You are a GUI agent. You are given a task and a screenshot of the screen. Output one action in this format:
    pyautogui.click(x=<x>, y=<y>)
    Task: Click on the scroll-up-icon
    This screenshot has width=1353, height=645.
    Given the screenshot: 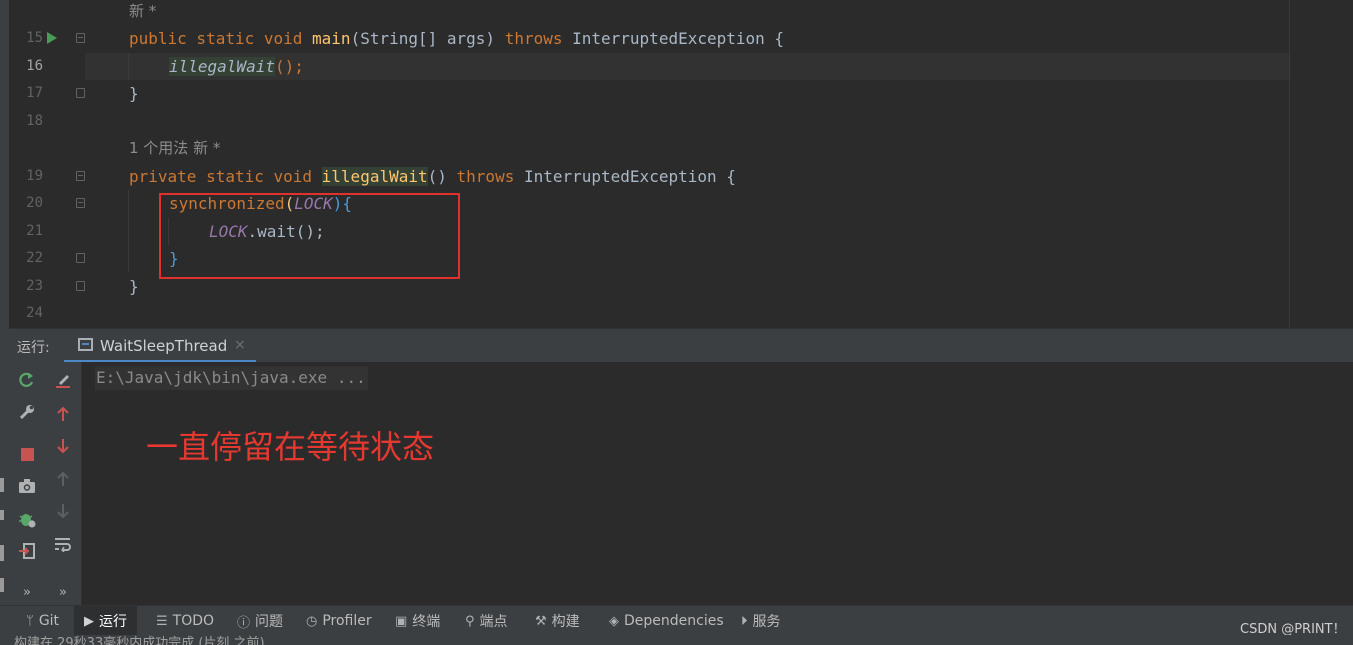 What is the action you would take?
    pyautogui.click(x=63, y=479)
    